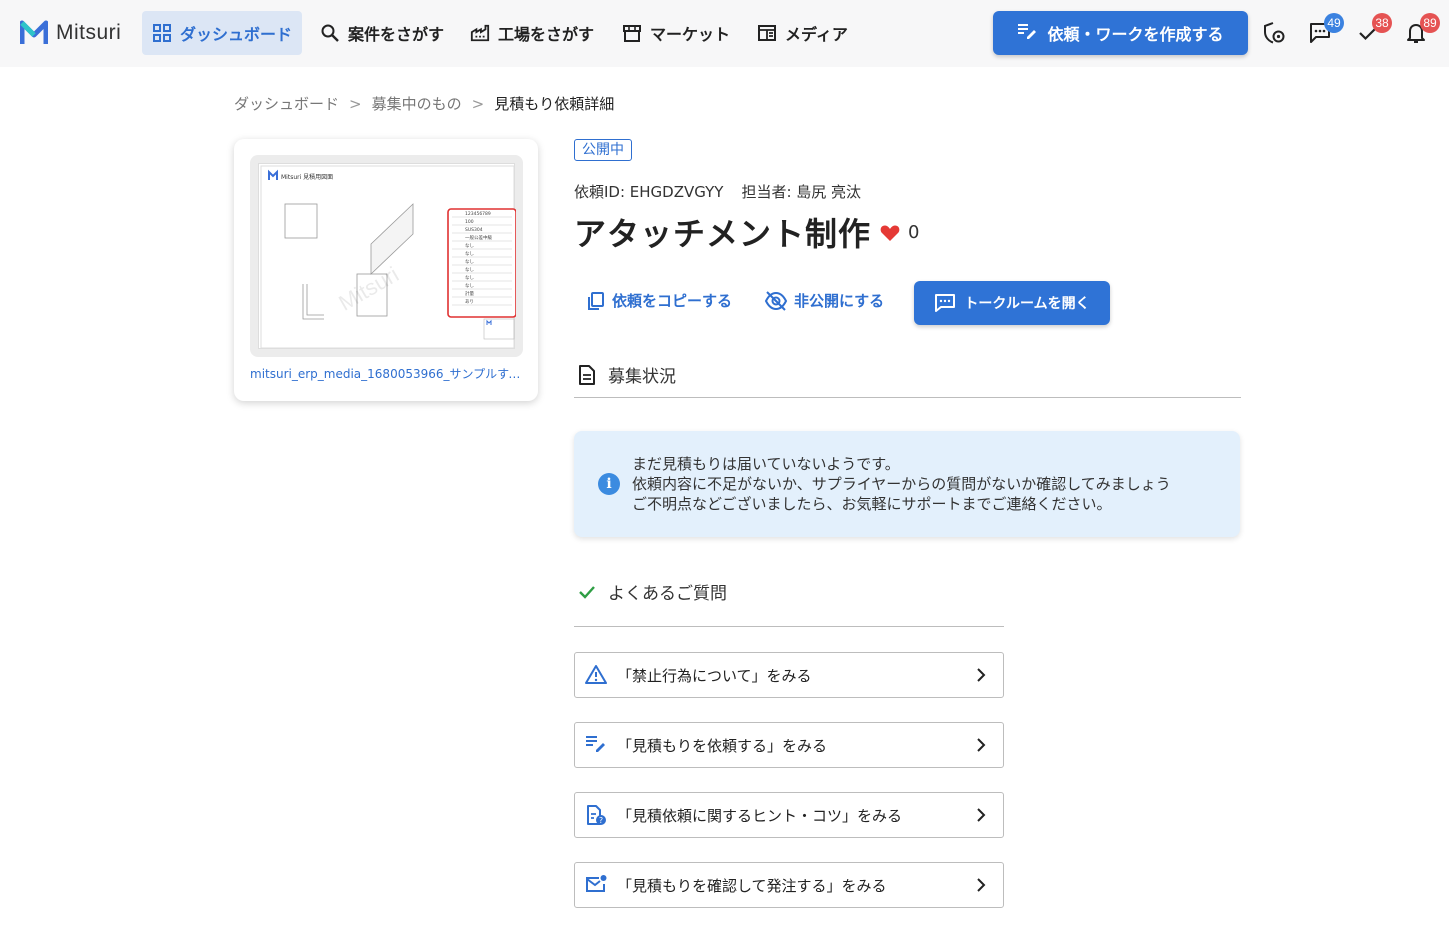  I want to click on open-talk-room-label: トークルームを開く, so click(1027, 304).